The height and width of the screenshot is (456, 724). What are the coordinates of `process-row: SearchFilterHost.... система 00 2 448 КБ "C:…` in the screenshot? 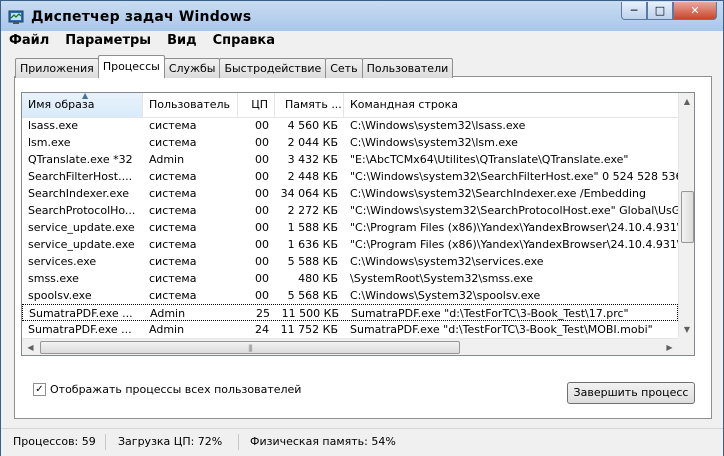 It's located at (350, 176).